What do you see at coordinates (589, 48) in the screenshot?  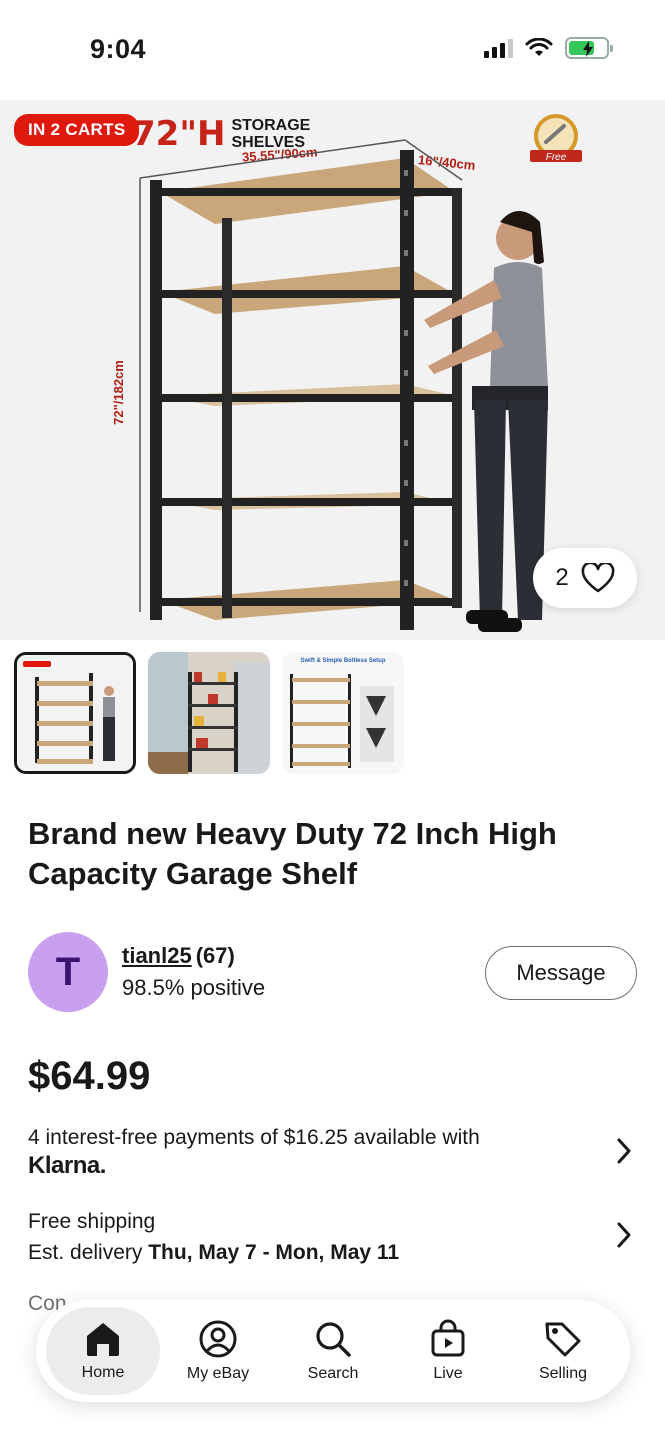 I see `battery-icon` at bounding box center [589, 48].